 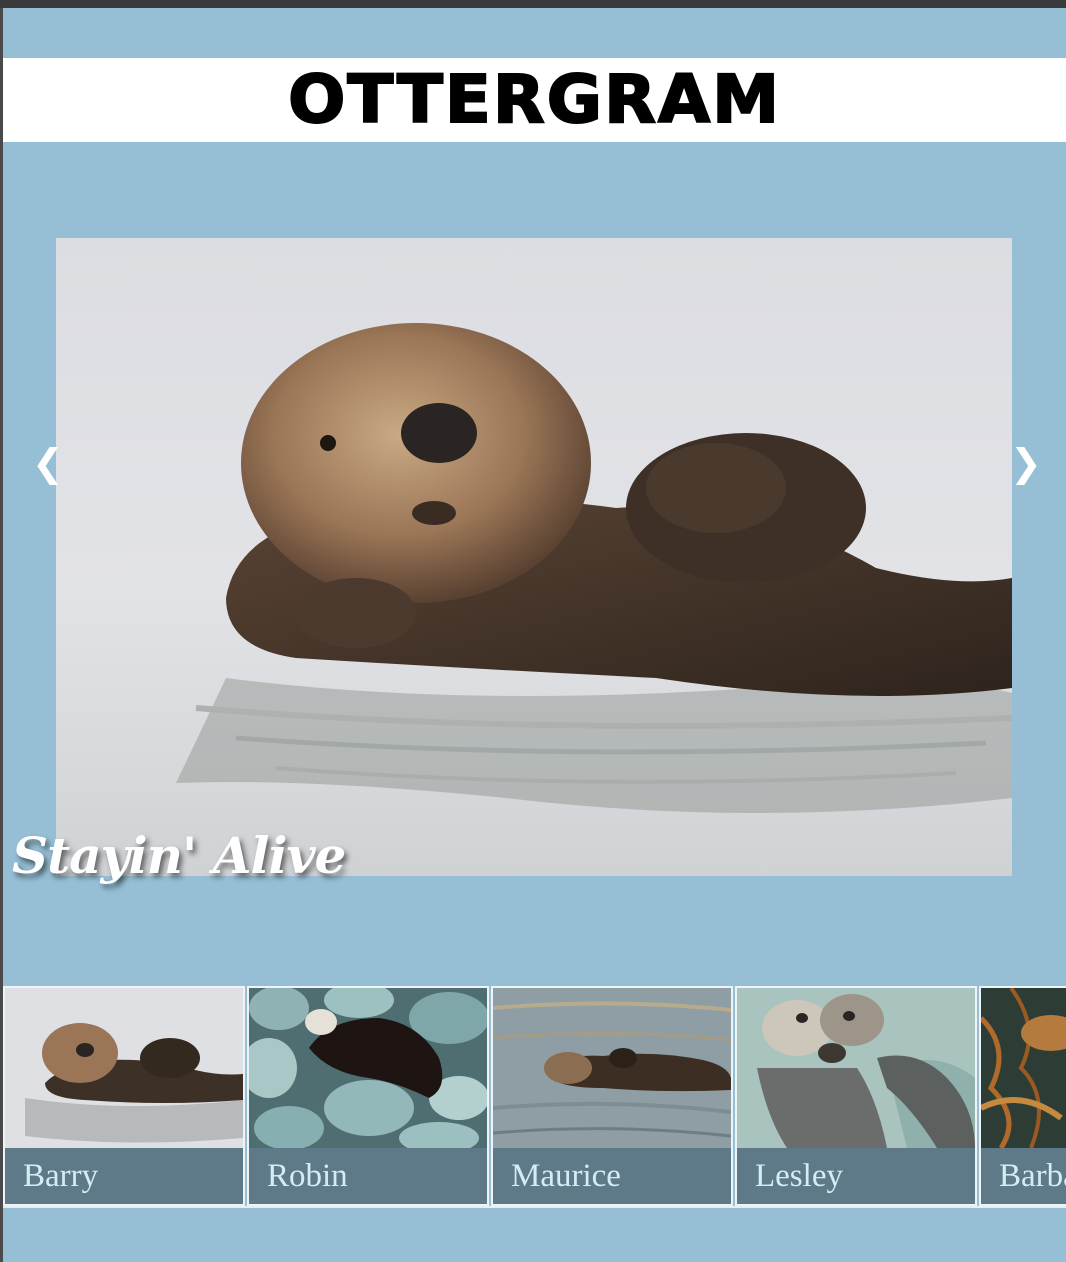 What do you see at coordinates (534, 1207) in the screenshot?
I see `divider` at bounding box center [534, 1207].